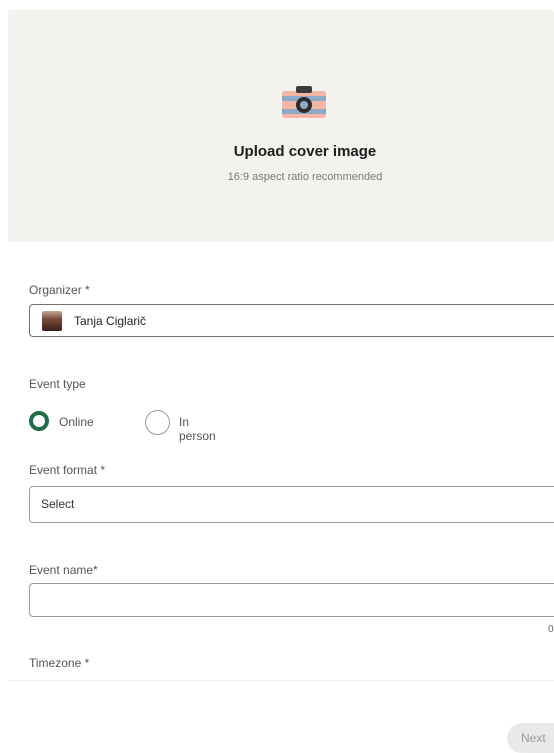  I want to click on event-format-label: Event format *, so click(67, 470).